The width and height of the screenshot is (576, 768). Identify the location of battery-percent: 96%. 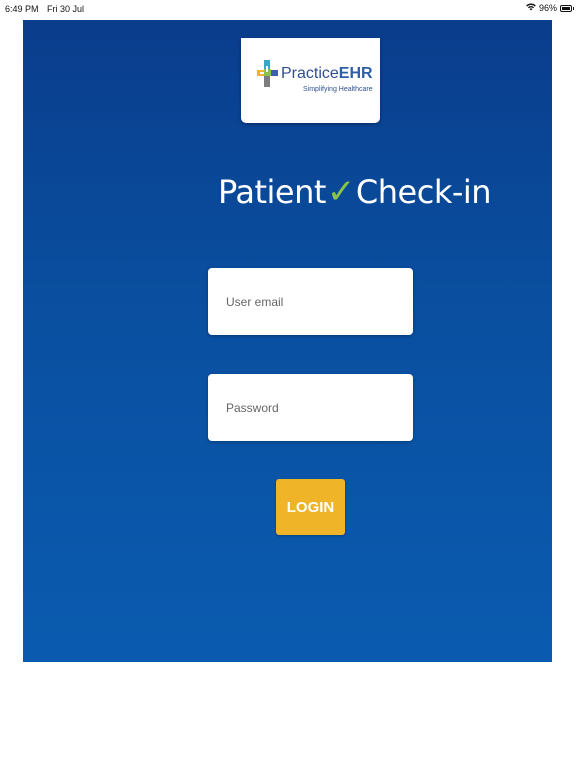
(547, 8).